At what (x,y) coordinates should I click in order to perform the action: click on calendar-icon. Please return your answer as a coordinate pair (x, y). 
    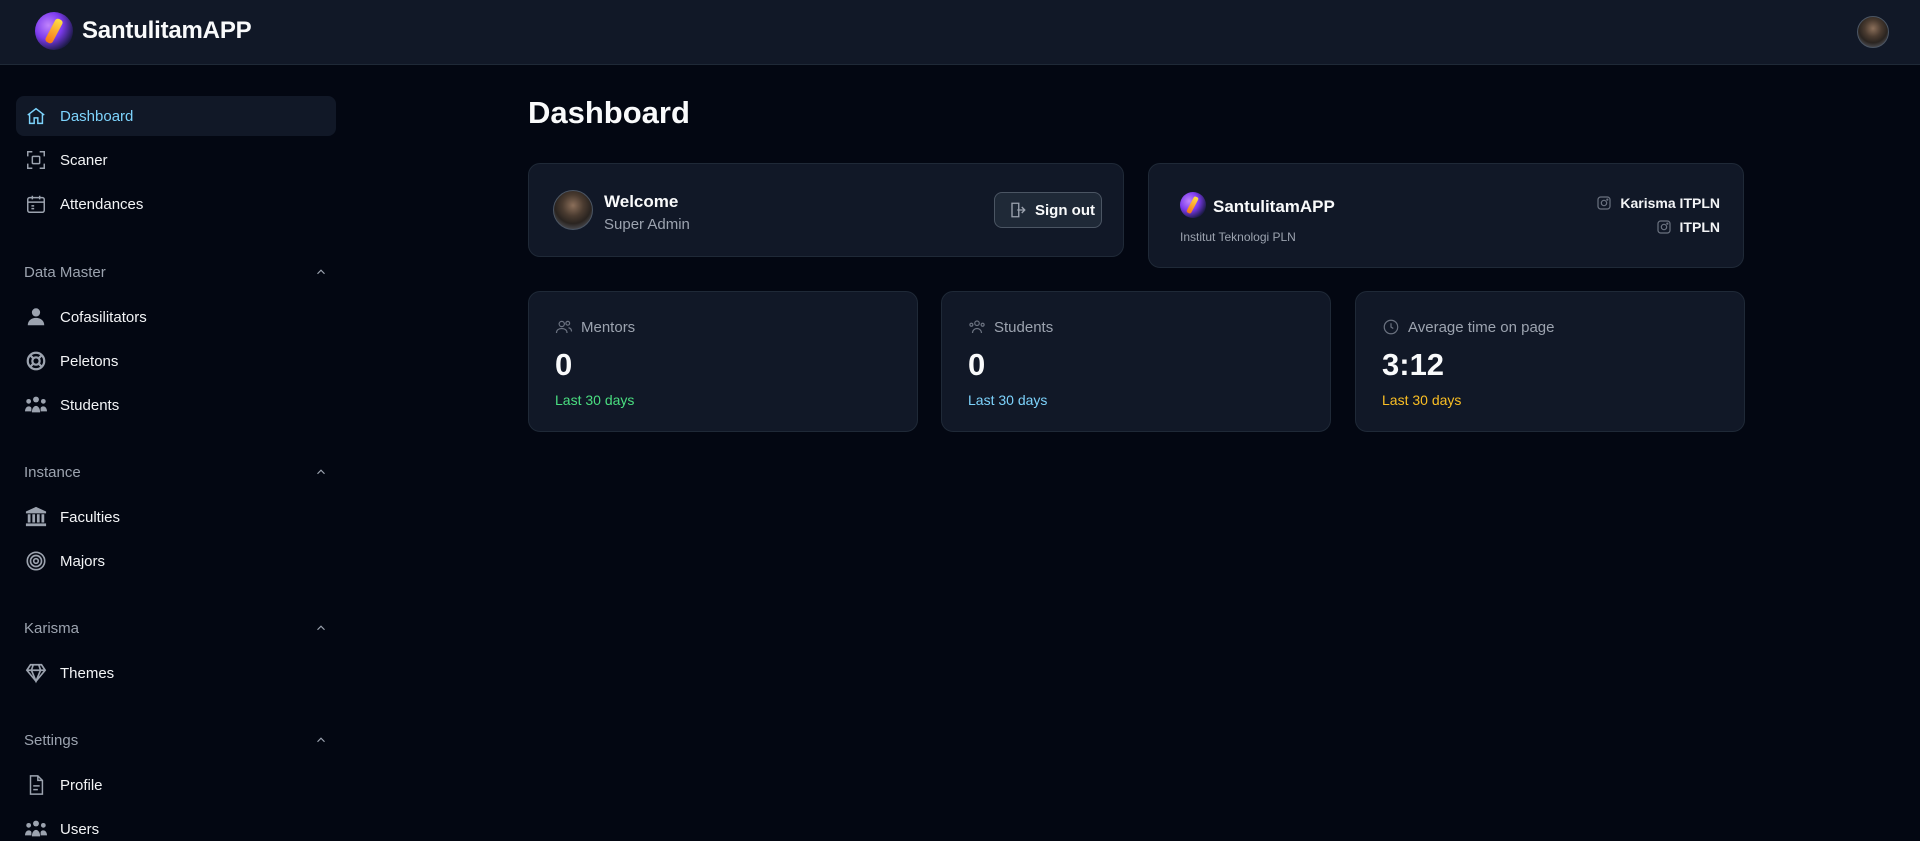
    Looking at the image, I should click on (36, 204).